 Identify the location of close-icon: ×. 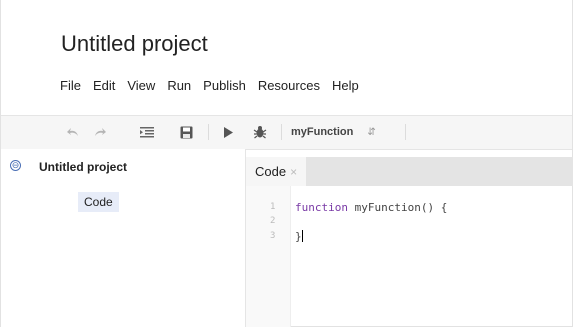
(293, 172).